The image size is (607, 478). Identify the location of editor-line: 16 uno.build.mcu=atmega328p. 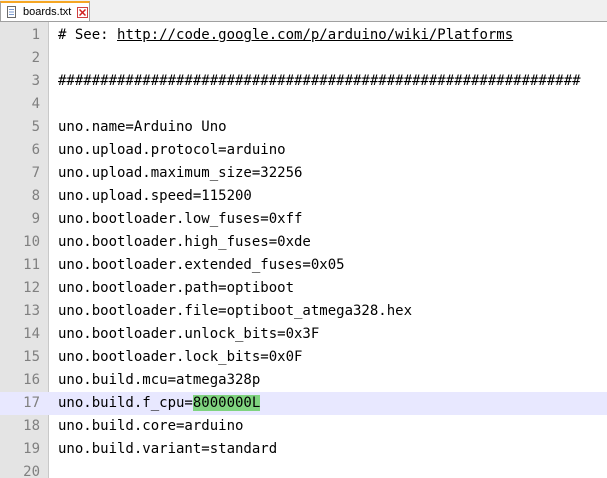
(303, 380).